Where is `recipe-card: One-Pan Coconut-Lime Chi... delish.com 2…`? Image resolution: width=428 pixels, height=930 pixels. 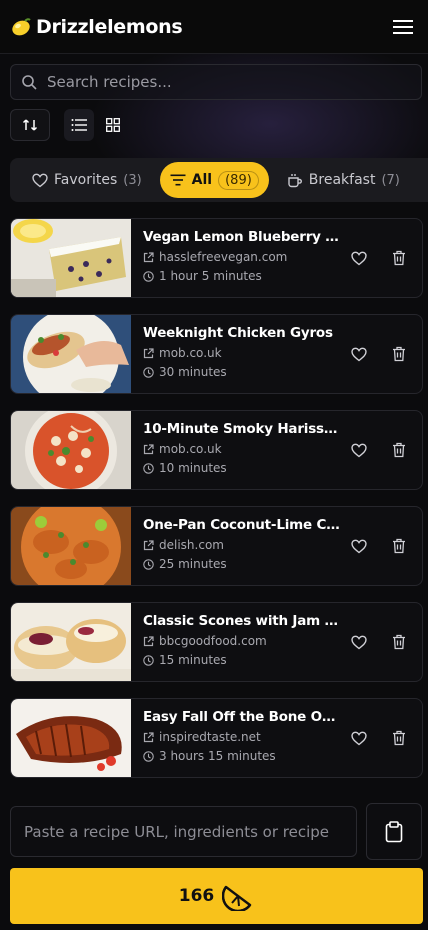 recipe-card: One-Pan Coconut-Lime Chi... delish.com 2… is located at coordinates (216, 546).